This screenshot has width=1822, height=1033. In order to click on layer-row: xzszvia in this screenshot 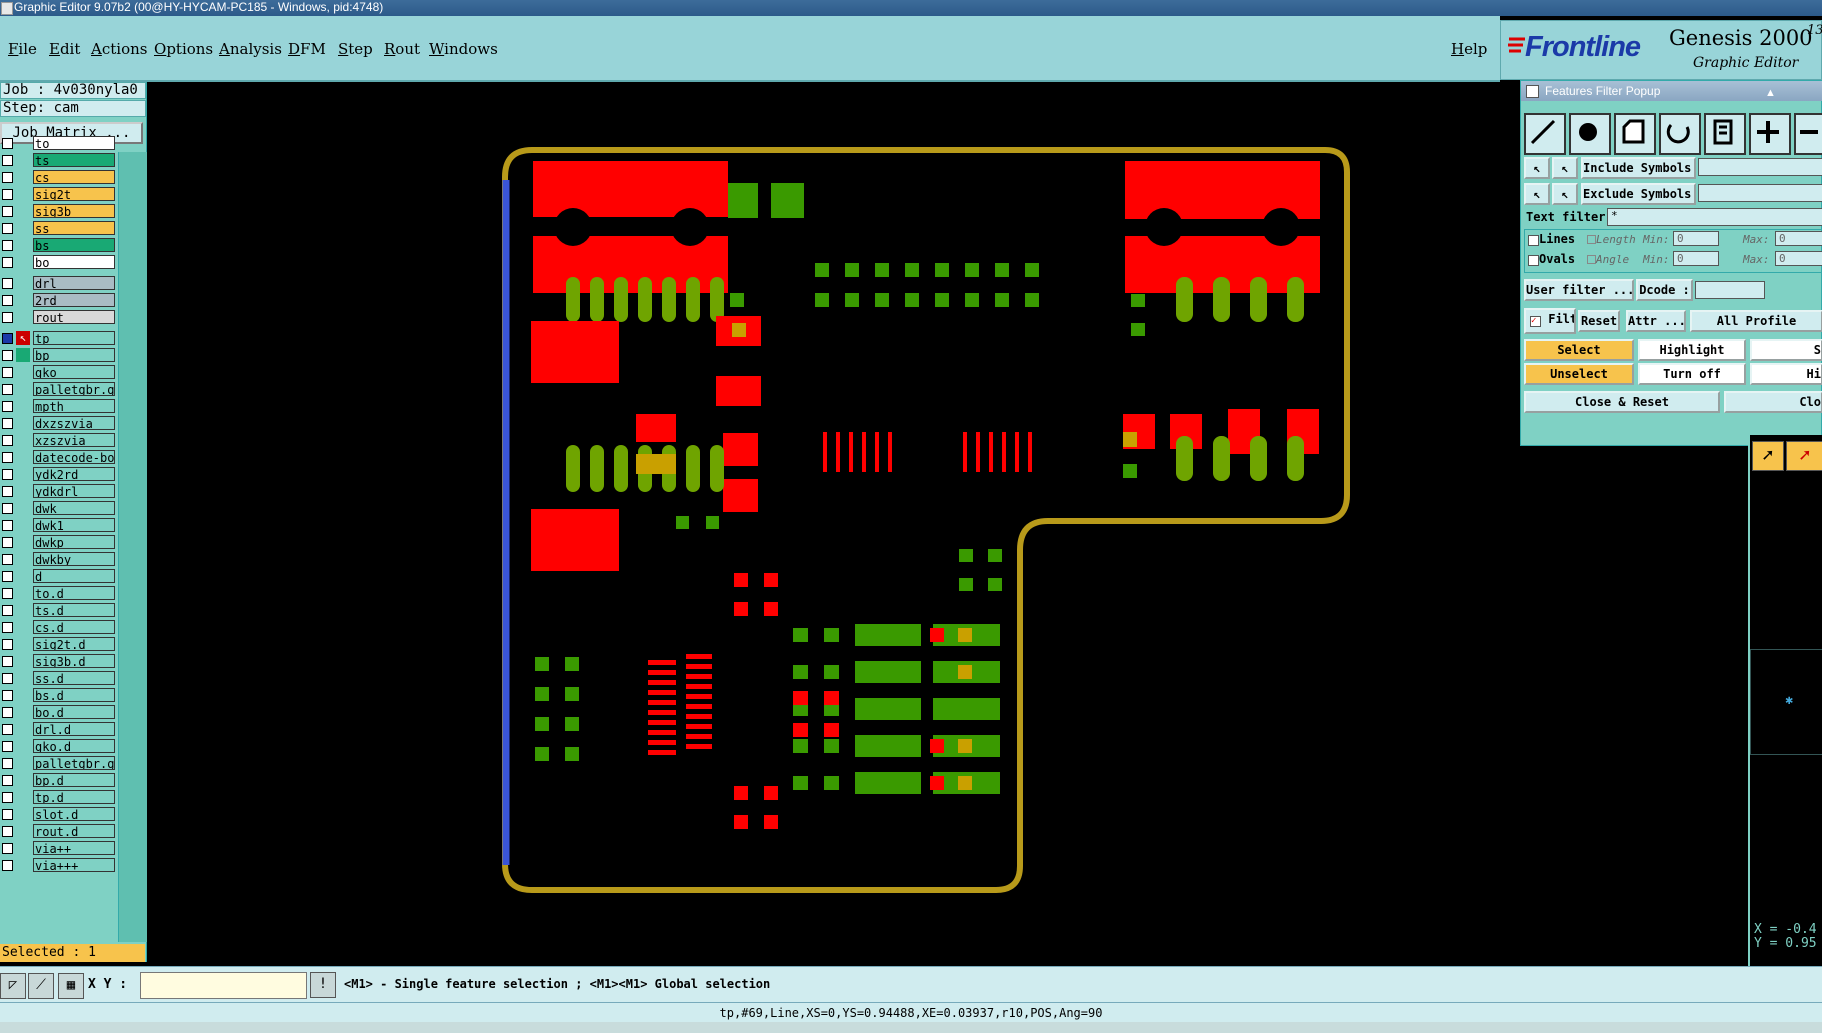, I will do `click(58, 440)`.